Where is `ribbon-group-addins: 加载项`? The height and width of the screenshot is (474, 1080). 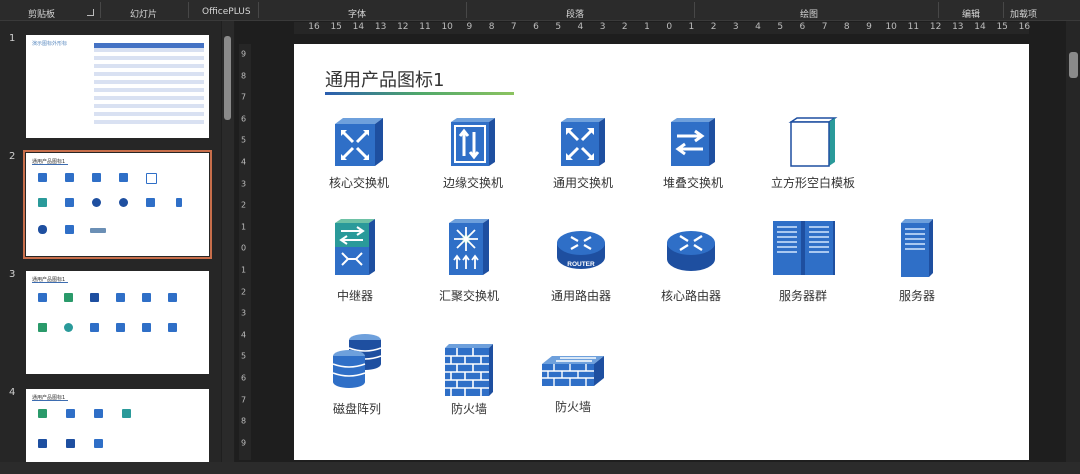 ribbon-group-addins: 加载项 is located at coordinates (1023, 13).